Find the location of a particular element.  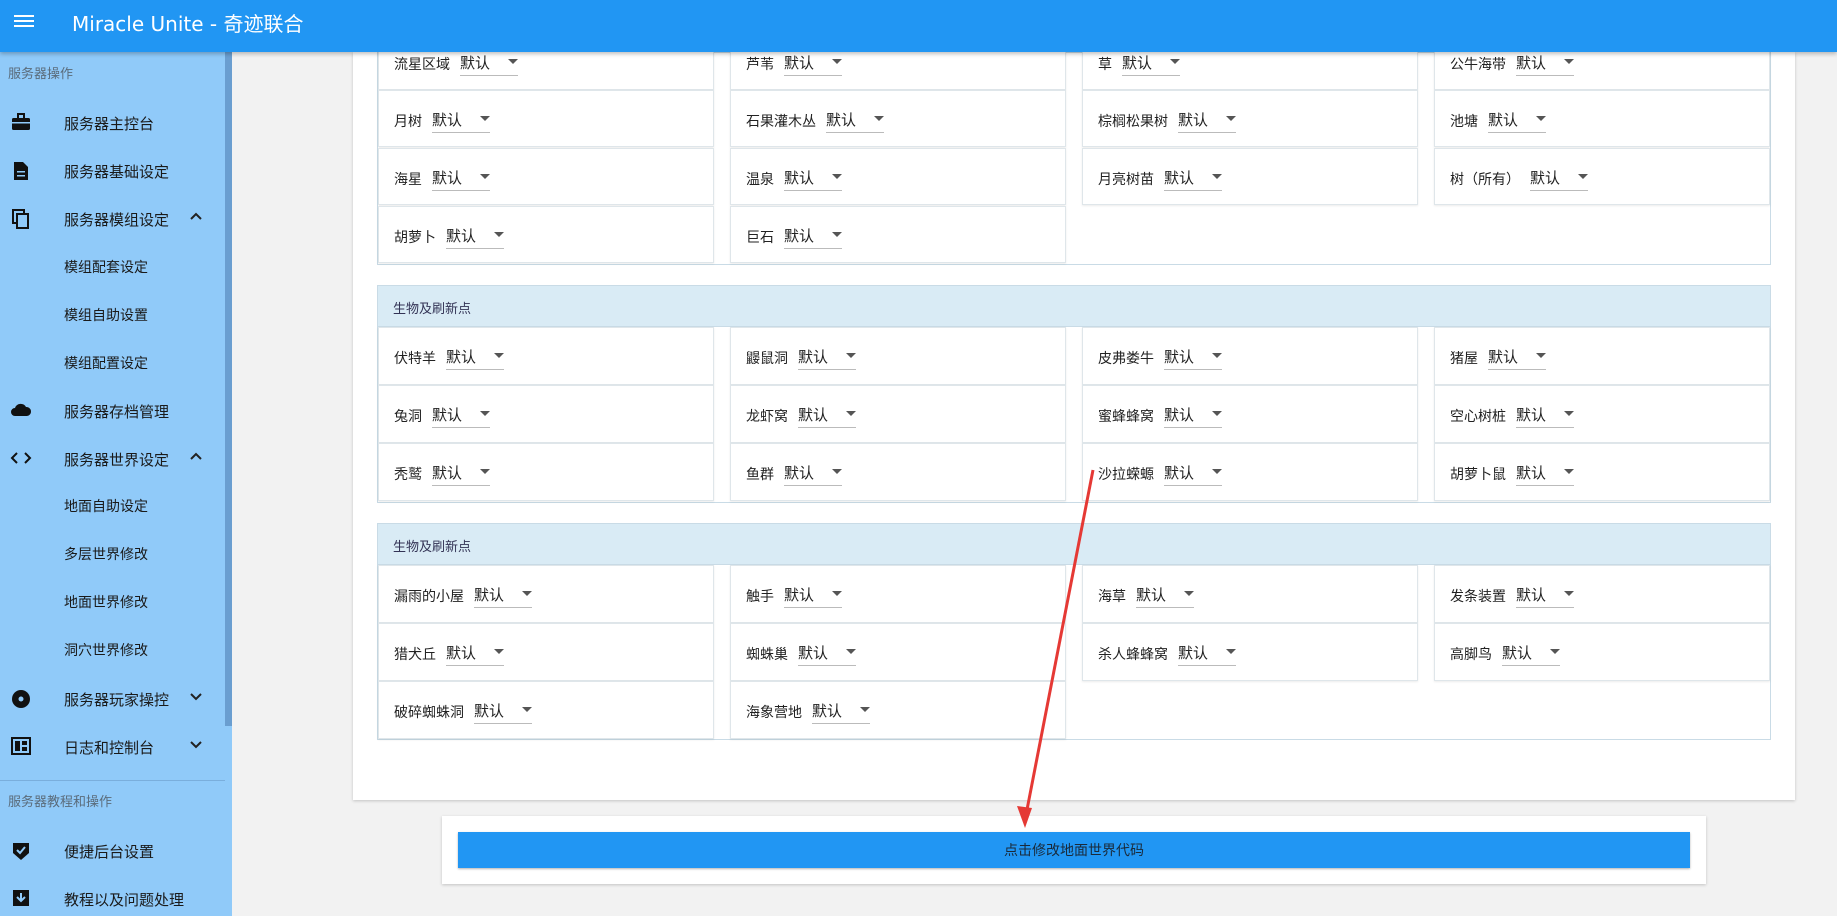

sidebar-item-basic-settings: 服务器基础设定 is located at coordinates (112, 171).